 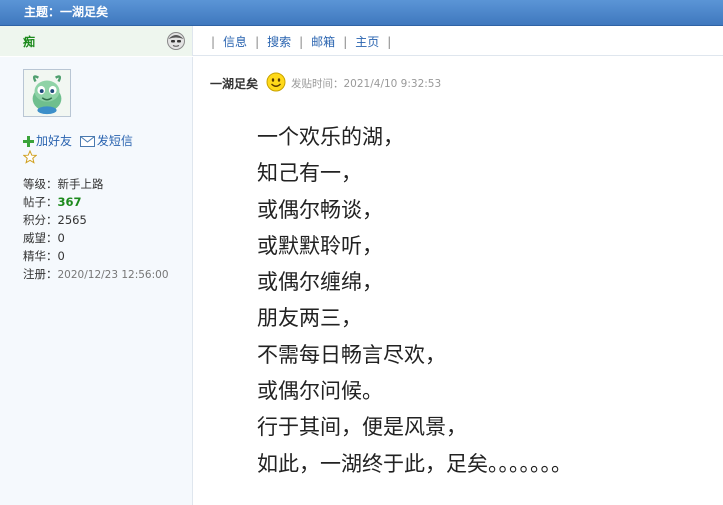 What do you see at coordinates (54, 141) in the screenshot?
I see `add-friend-link: 加好友` at bounding box center [54, 141].